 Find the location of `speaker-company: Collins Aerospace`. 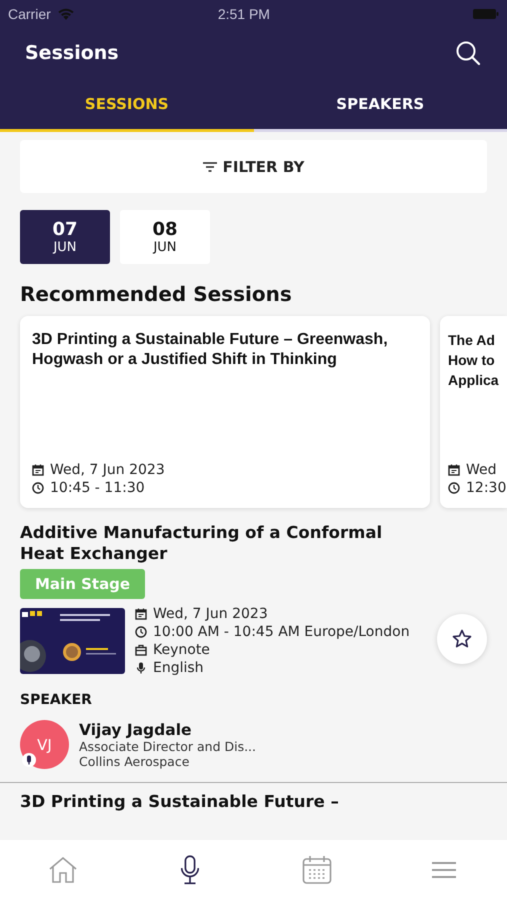

speaker-company: Collins Aerospace is located at coordinates (134, 761).